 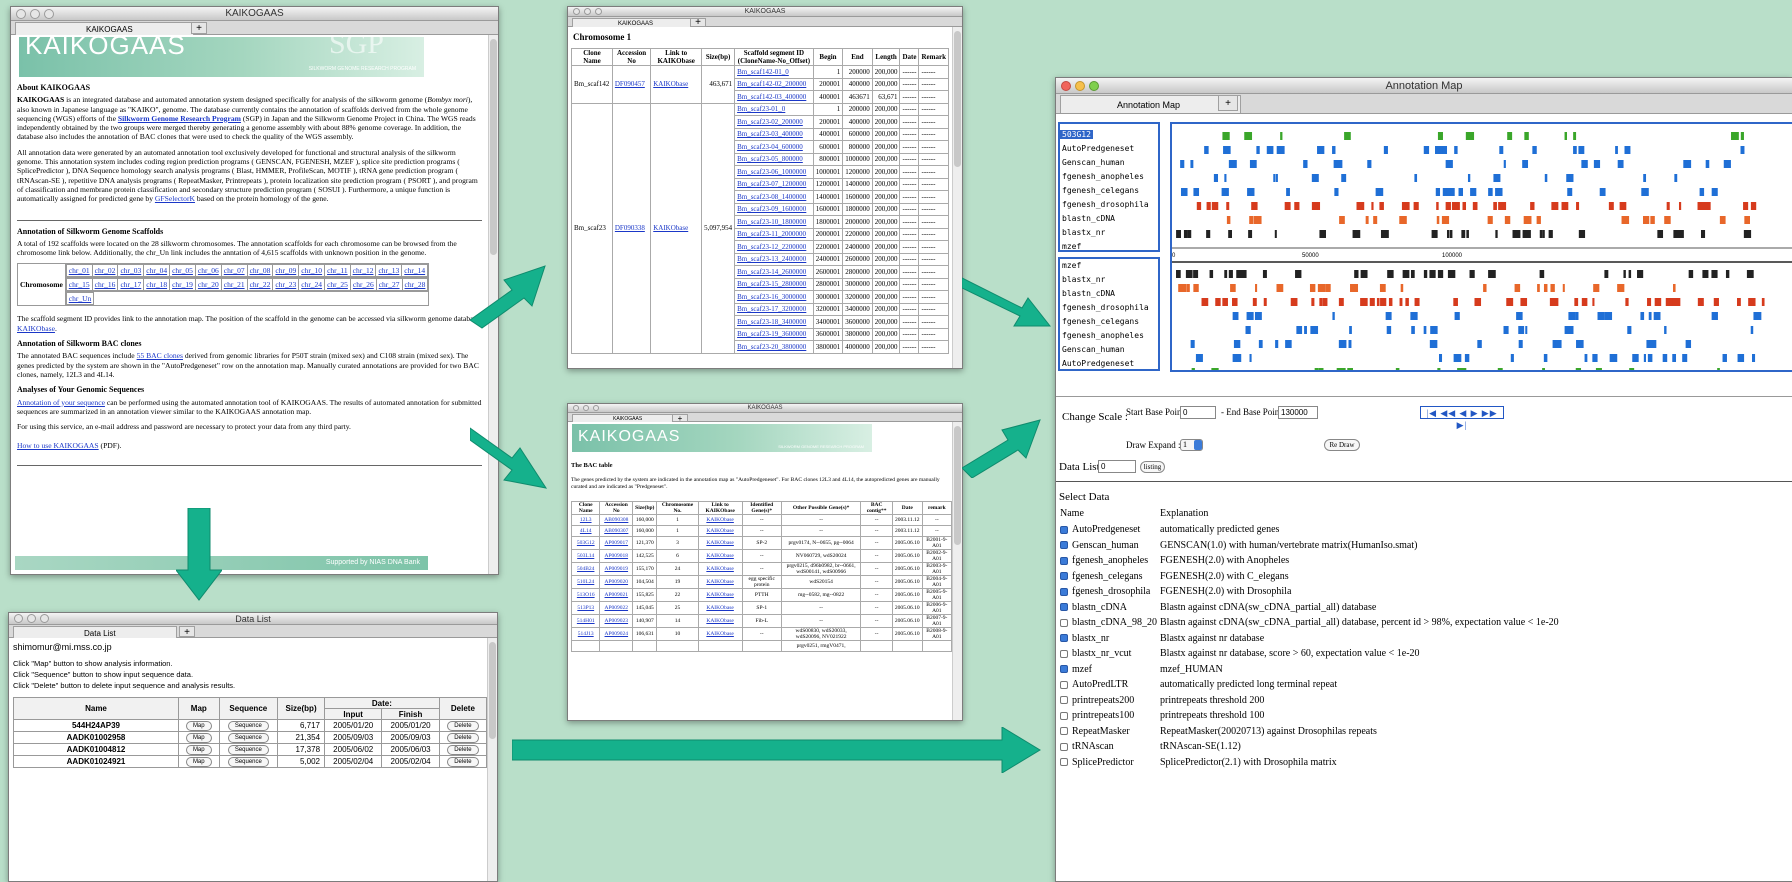 I want to click on browser-tab: KAIKOGAAS, so click(x=638, y=22).